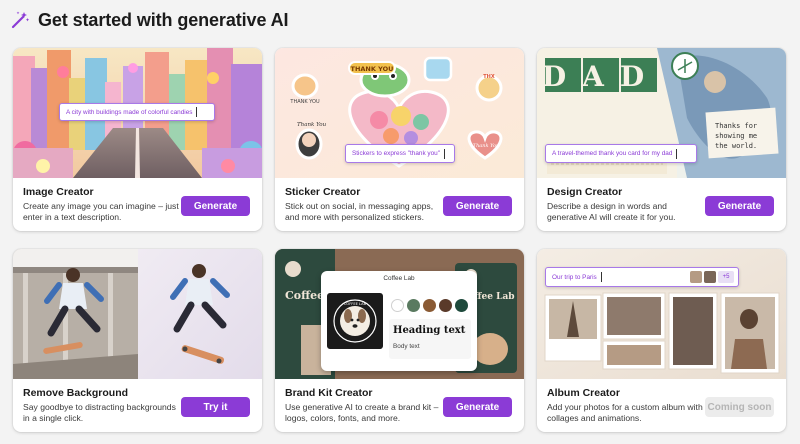 Image resolution: width=800 pixels, height=444 pixels. I want to click on brand-color-swatches, so click(429, 305).